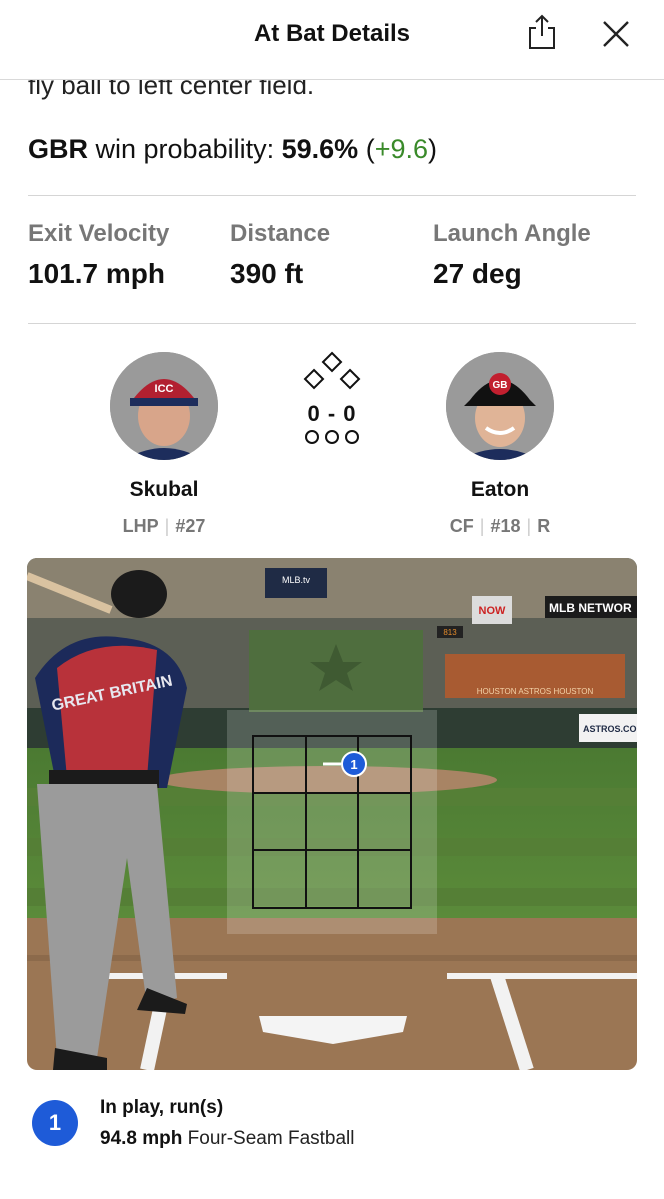 This screenshot has height=1199, width=664. What do you see at coordinates (164, 489) in the screenshot?
I see `pitcher-name: Skubal` at bounding box center [164, 489].